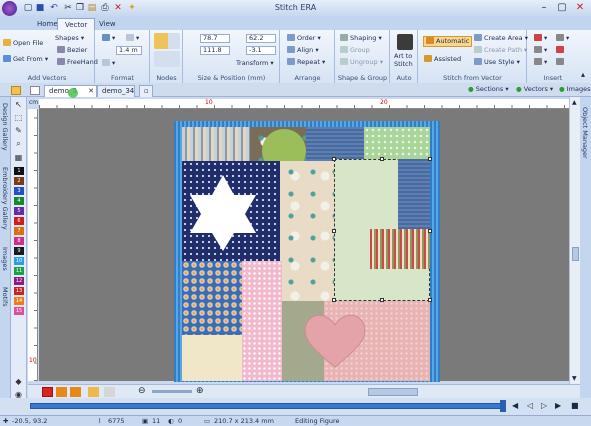 This screenshot has width=591, height=426. Describe the element at coordinates (223, 212) in the screenshot. I see `star-shape` at that location.